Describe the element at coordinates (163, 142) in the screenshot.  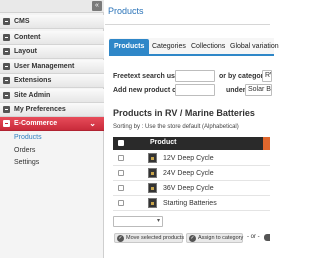
I see `column-header-product: Product` at that location.